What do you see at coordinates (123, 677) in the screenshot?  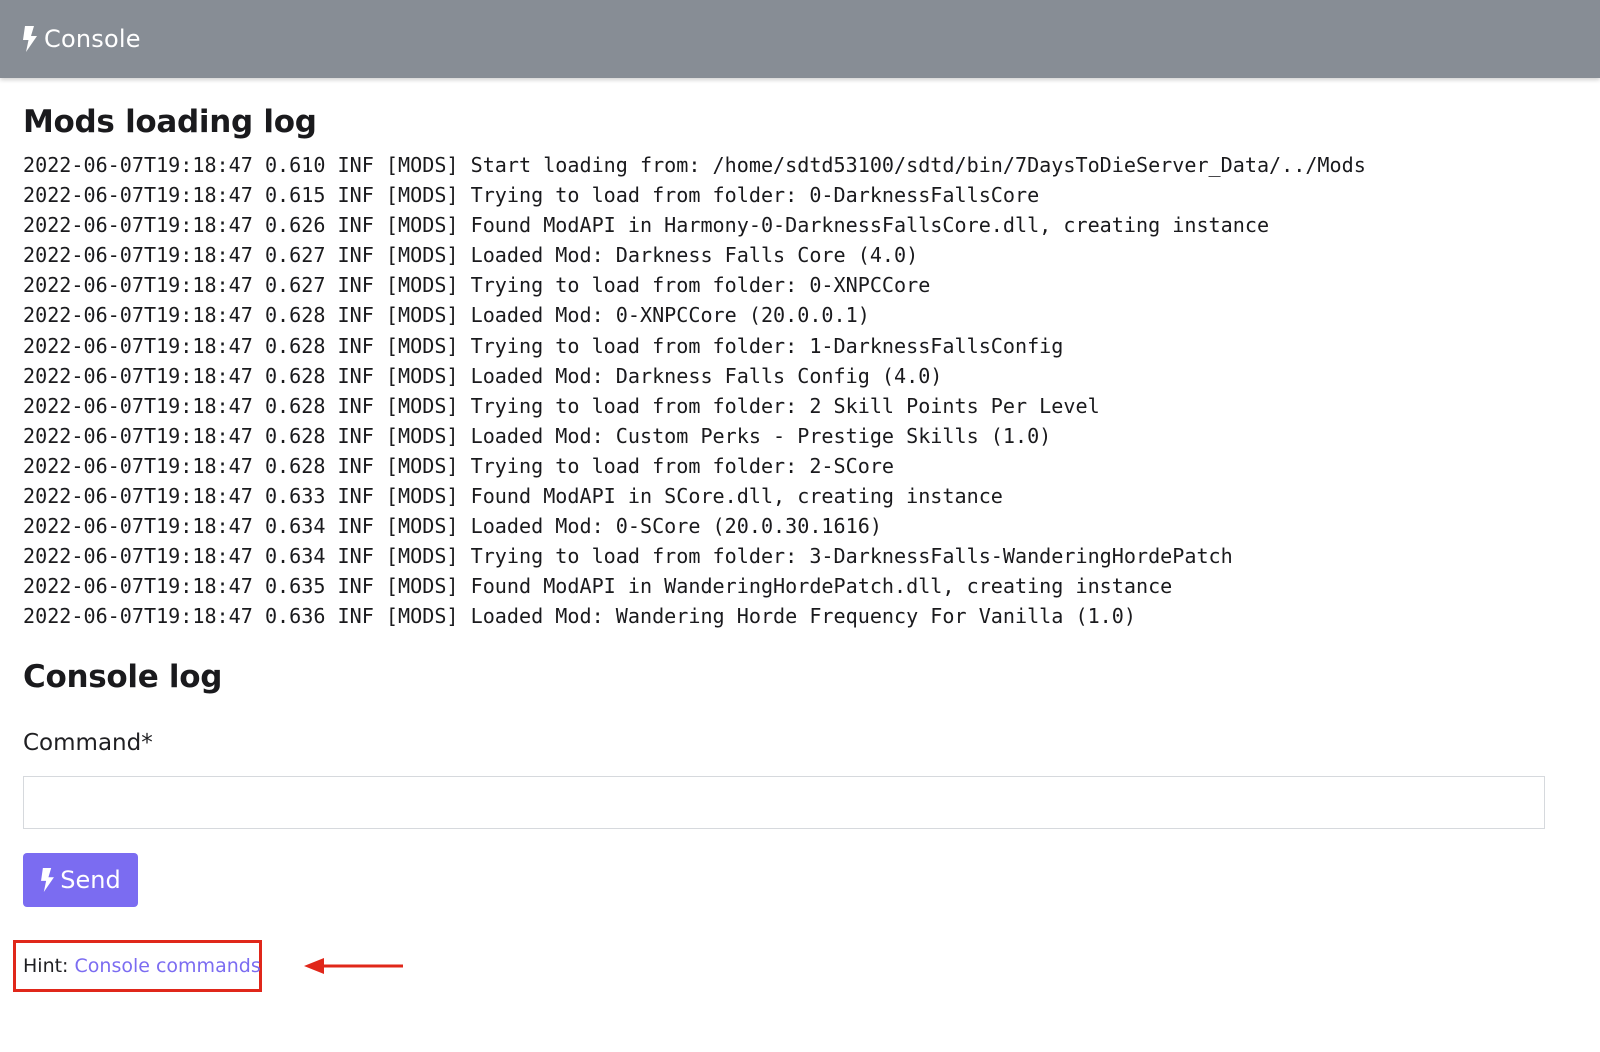 I see `console-log-heading: Console log` at bounding box center [123, 677].